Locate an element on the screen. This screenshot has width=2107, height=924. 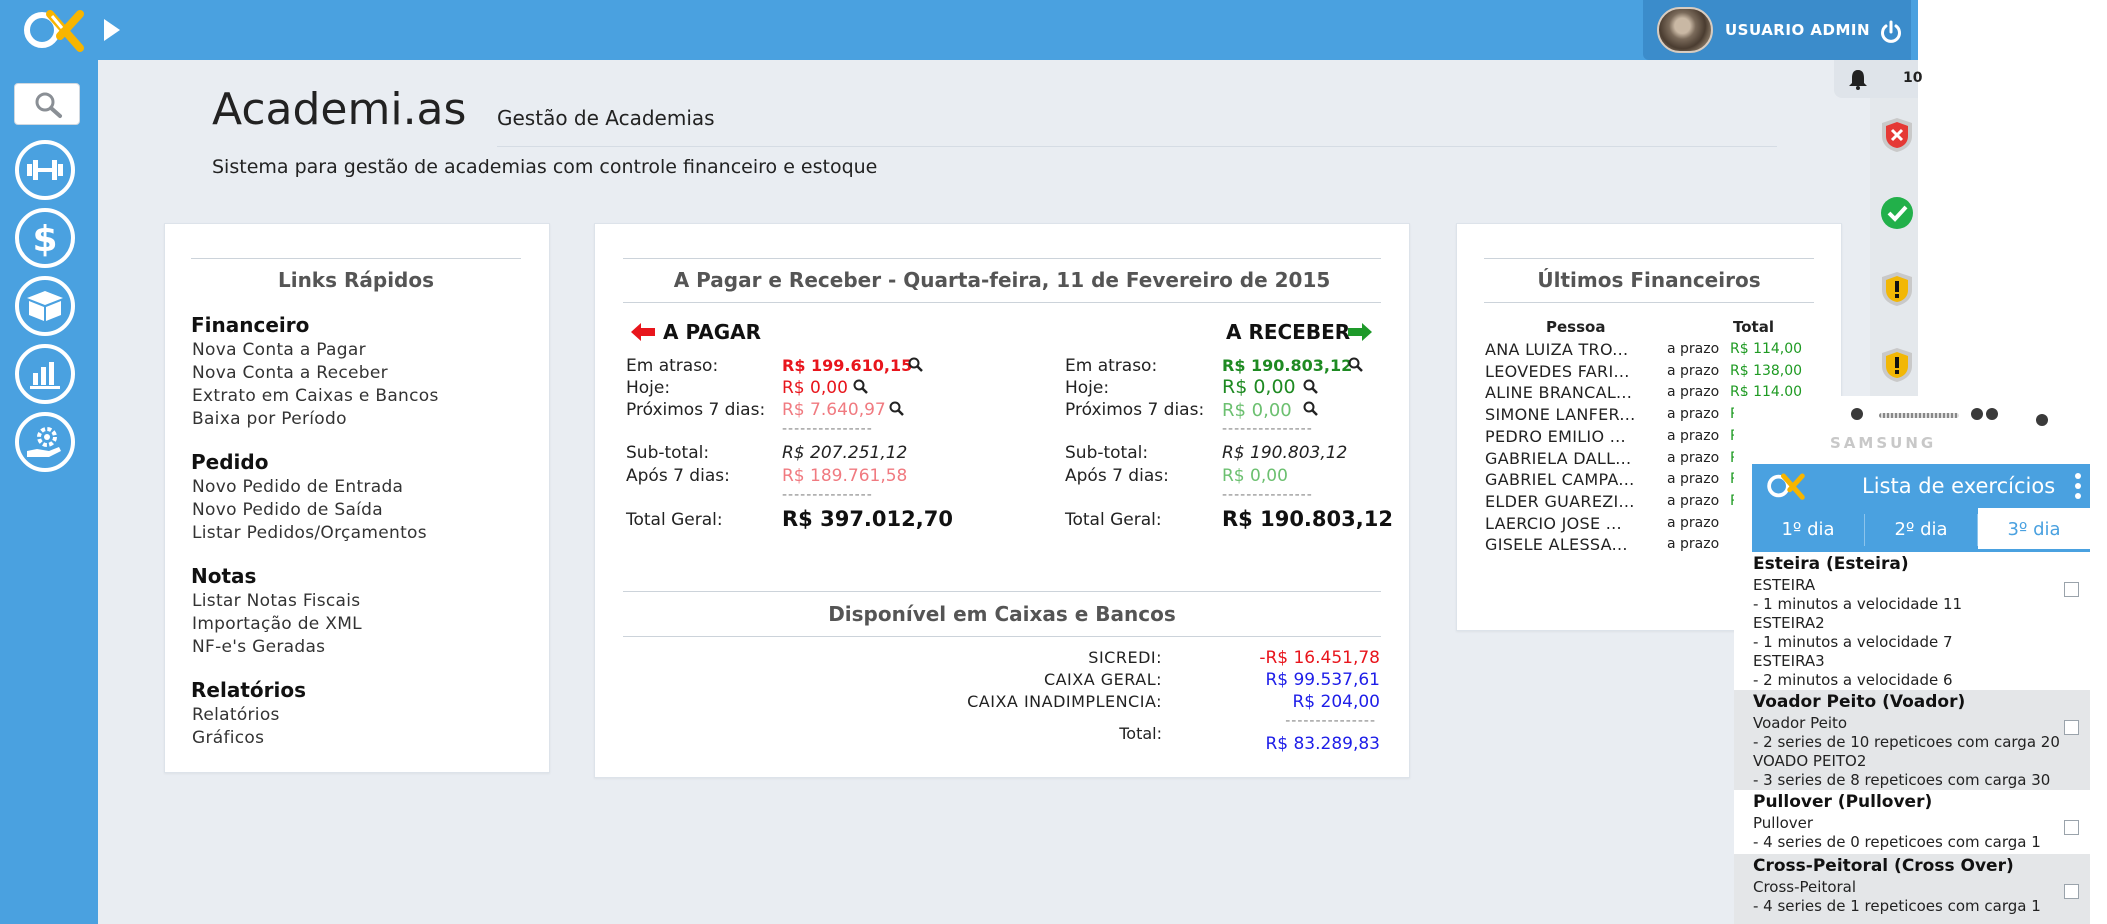
link-graficos: Gráficos is located at coordinates (228, 738).